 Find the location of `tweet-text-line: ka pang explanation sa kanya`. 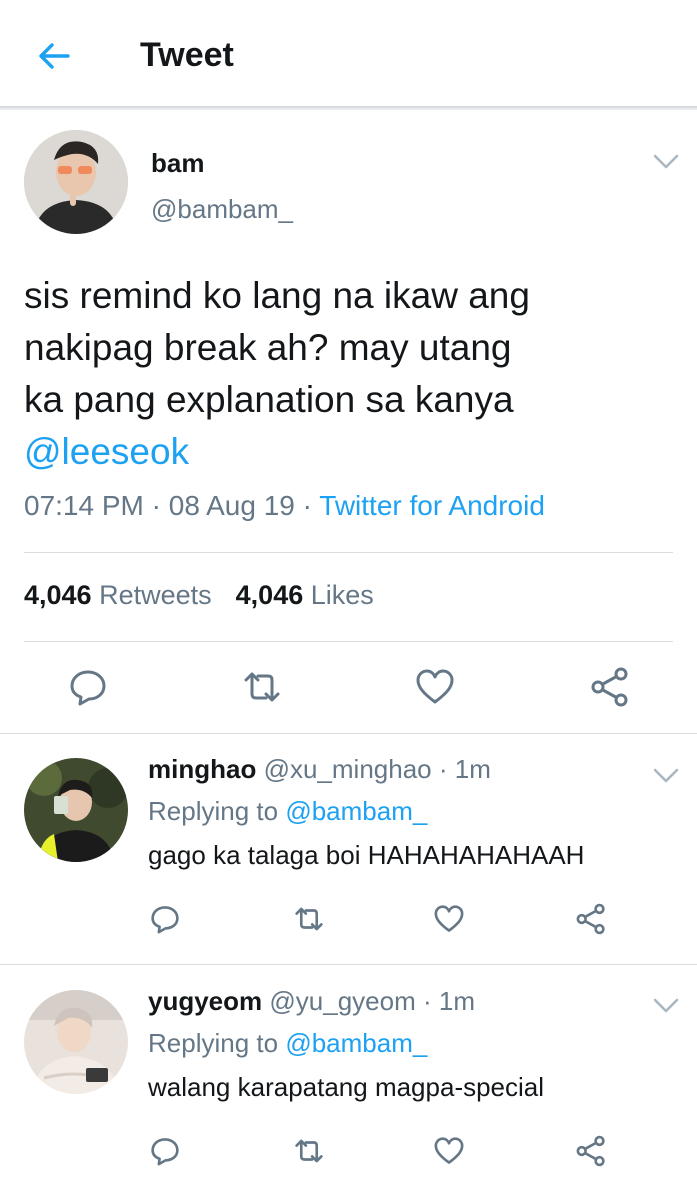

tweet-text-line: ka pang explanation sa kanya is located at coordinates (269, 399).